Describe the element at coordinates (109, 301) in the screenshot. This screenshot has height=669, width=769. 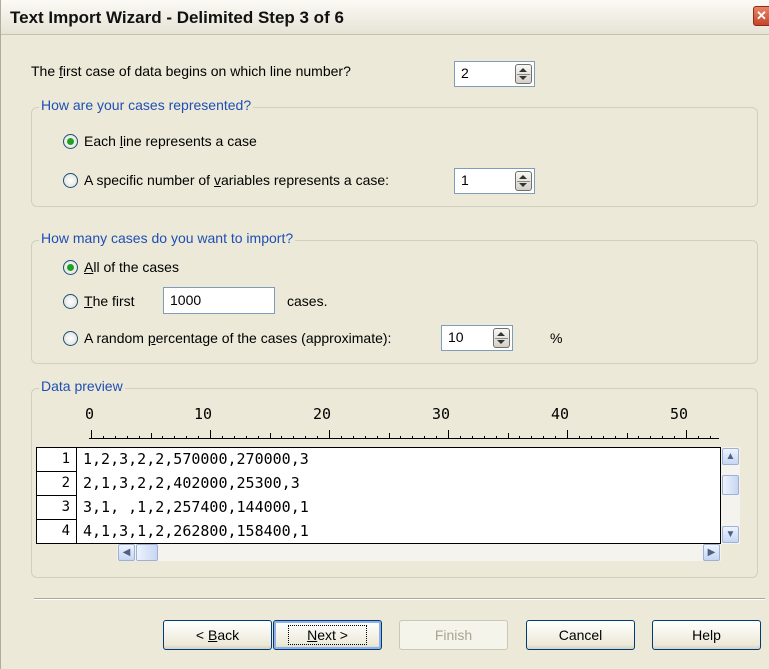
I see `first-n-cases-label: The first` at that location.